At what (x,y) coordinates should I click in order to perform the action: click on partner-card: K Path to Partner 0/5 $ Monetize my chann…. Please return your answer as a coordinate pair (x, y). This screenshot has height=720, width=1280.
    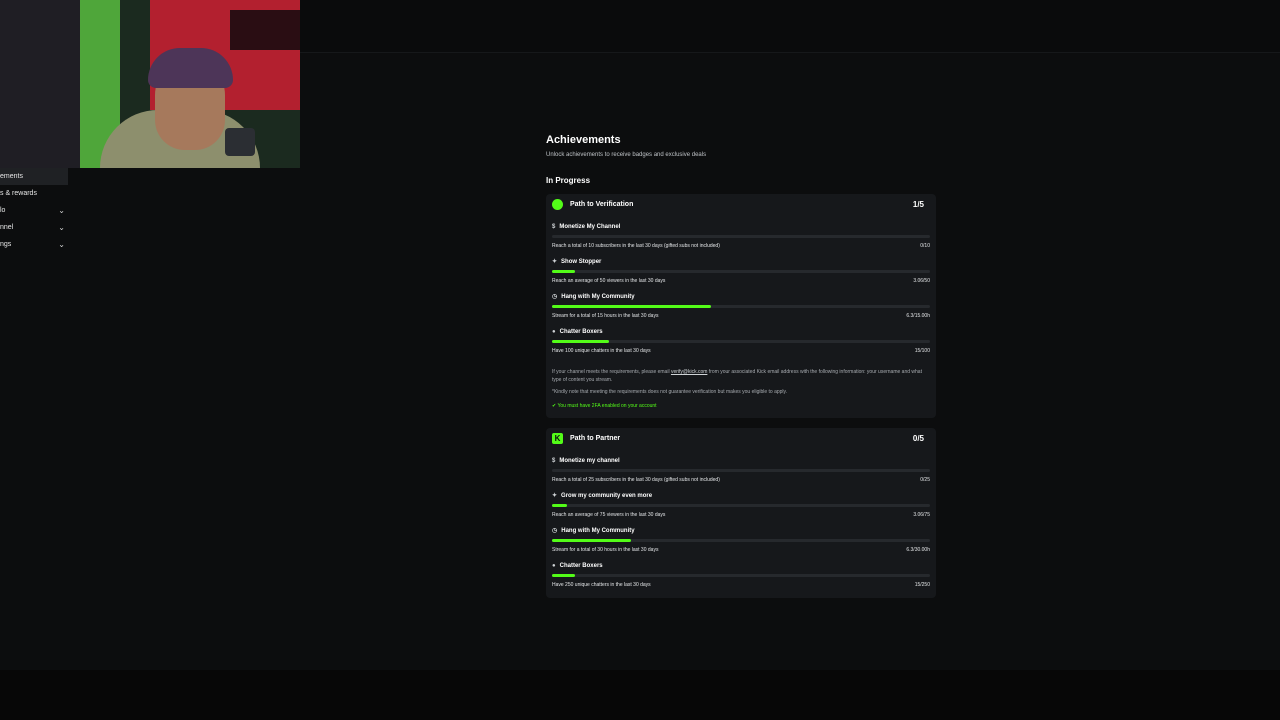
    Looking at the image, I should click on (741, 513).